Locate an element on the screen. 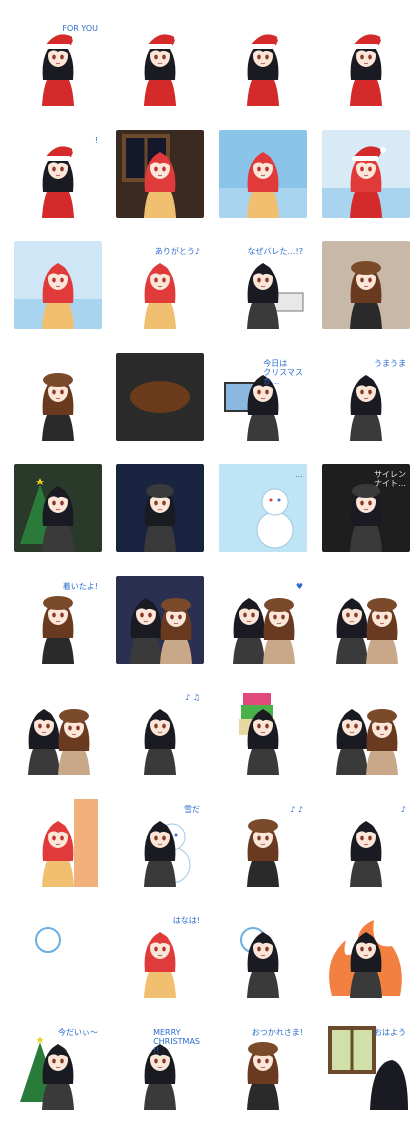 The width and height of the screenshot is (420, 1121). sticker-office-girl-printer: なぜバレた…!? is located at coordinates (263, 285).